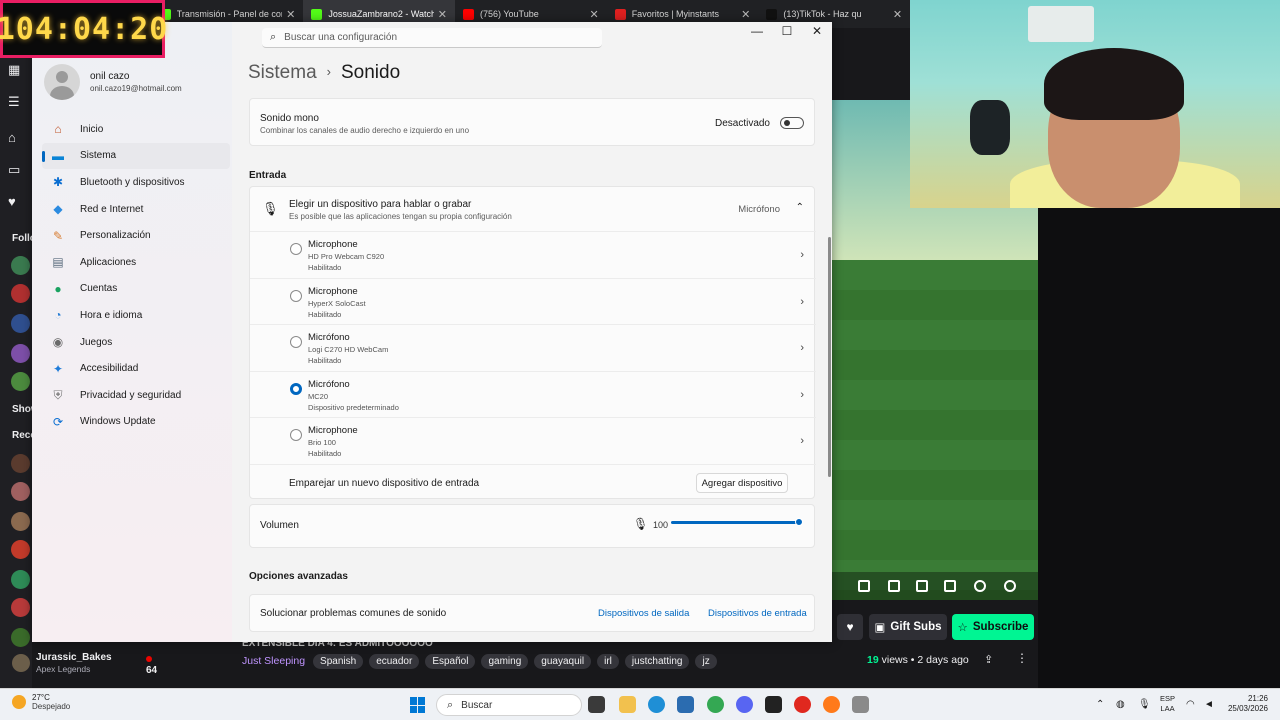 The height and width of the screenshot is (720, 1280). What do you see at coordinates (802, 704) in the screenshot?
I see `opera-icon` at bounding box center [802, 704].